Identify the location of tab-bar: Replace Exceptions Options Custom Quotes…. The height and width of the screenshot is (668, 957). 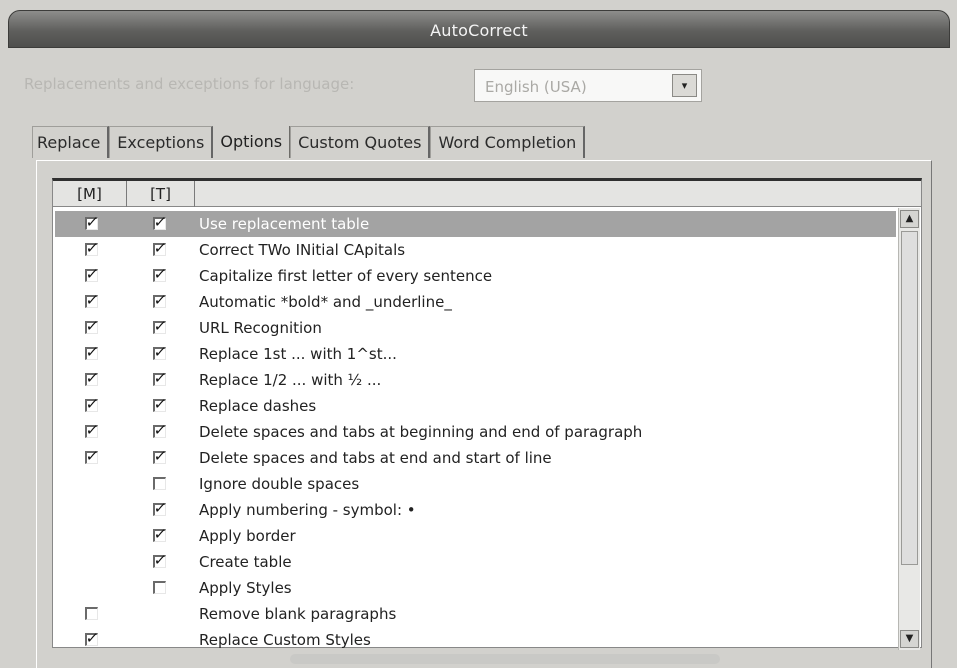
(309, 143).